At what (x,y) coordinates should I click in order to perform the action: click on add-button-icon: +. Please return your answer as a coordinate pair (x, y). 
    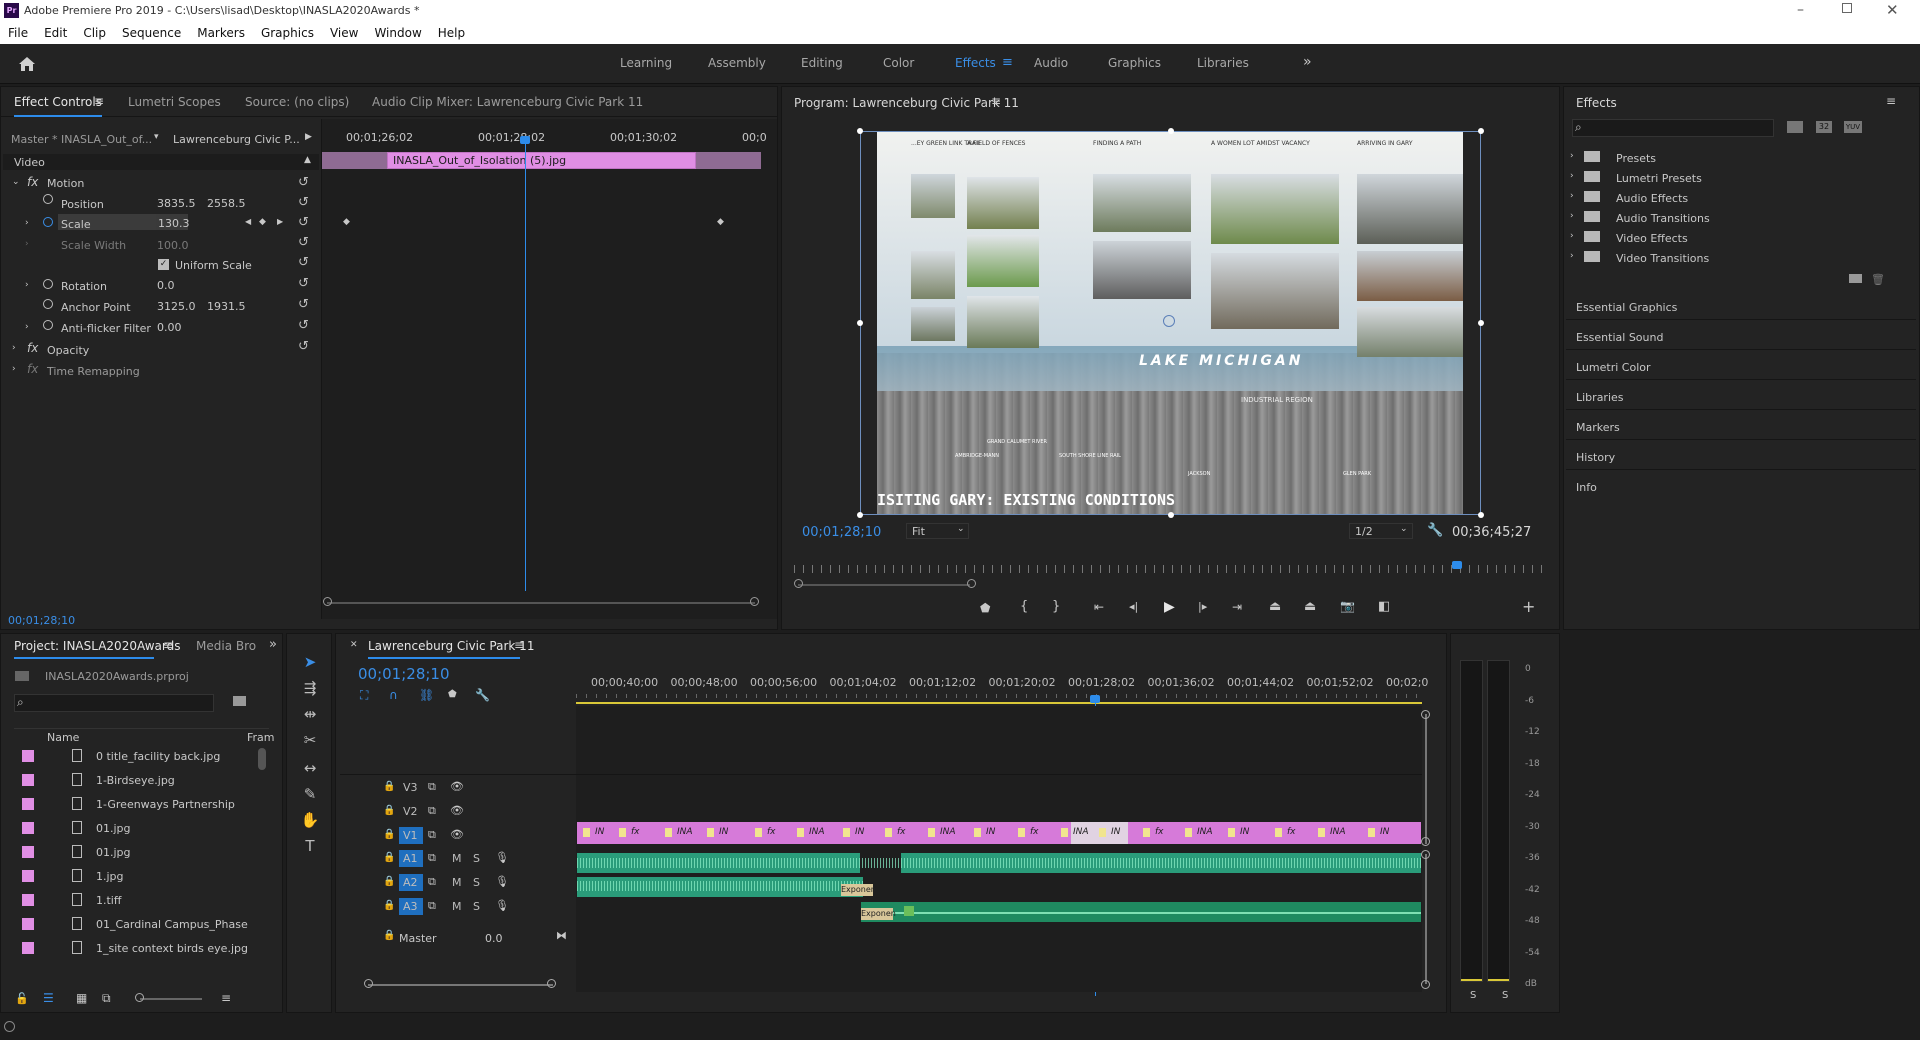
    Looking at the image, I should click on (1528, 606).